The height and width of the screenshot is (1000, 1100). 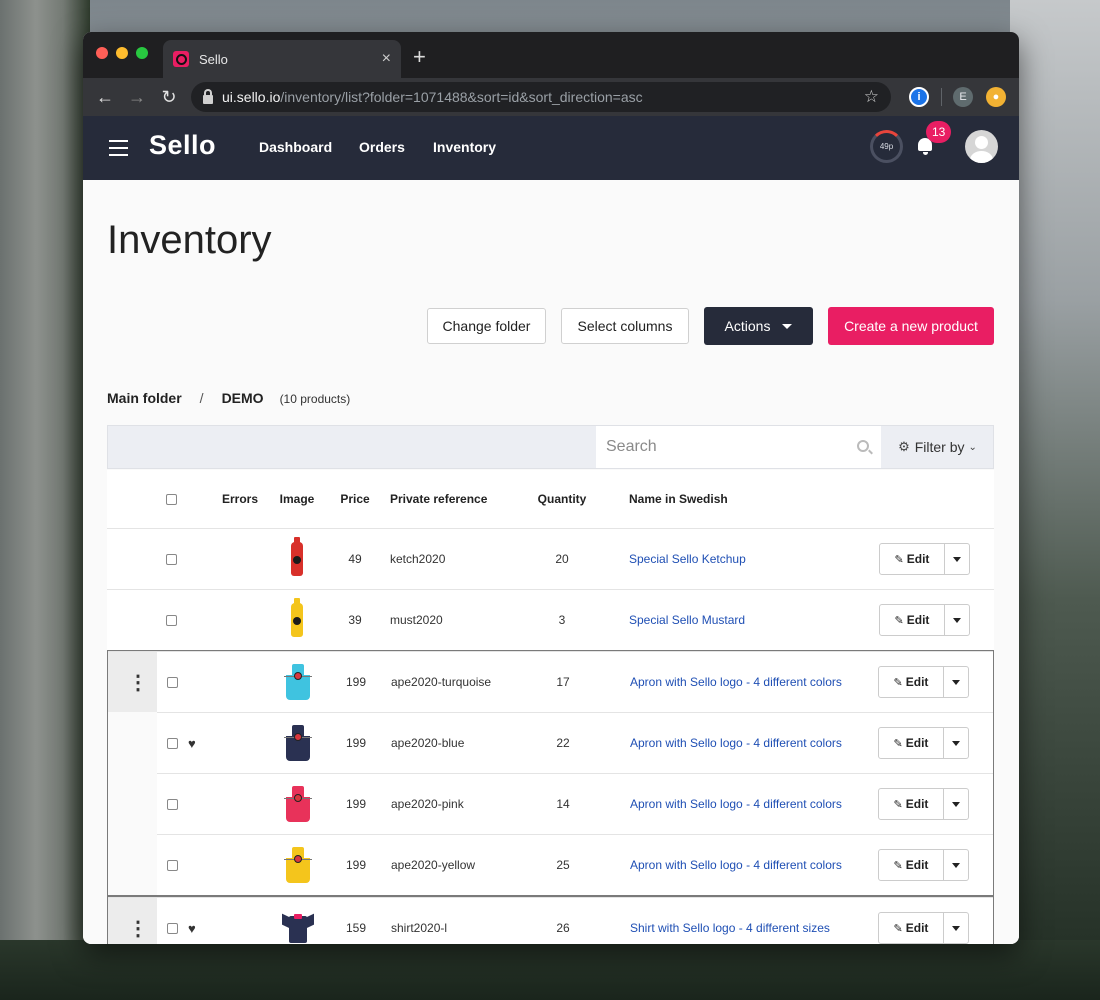 I want to click on main-variant-heart-icon: ♥, so click(x=192, y=743).